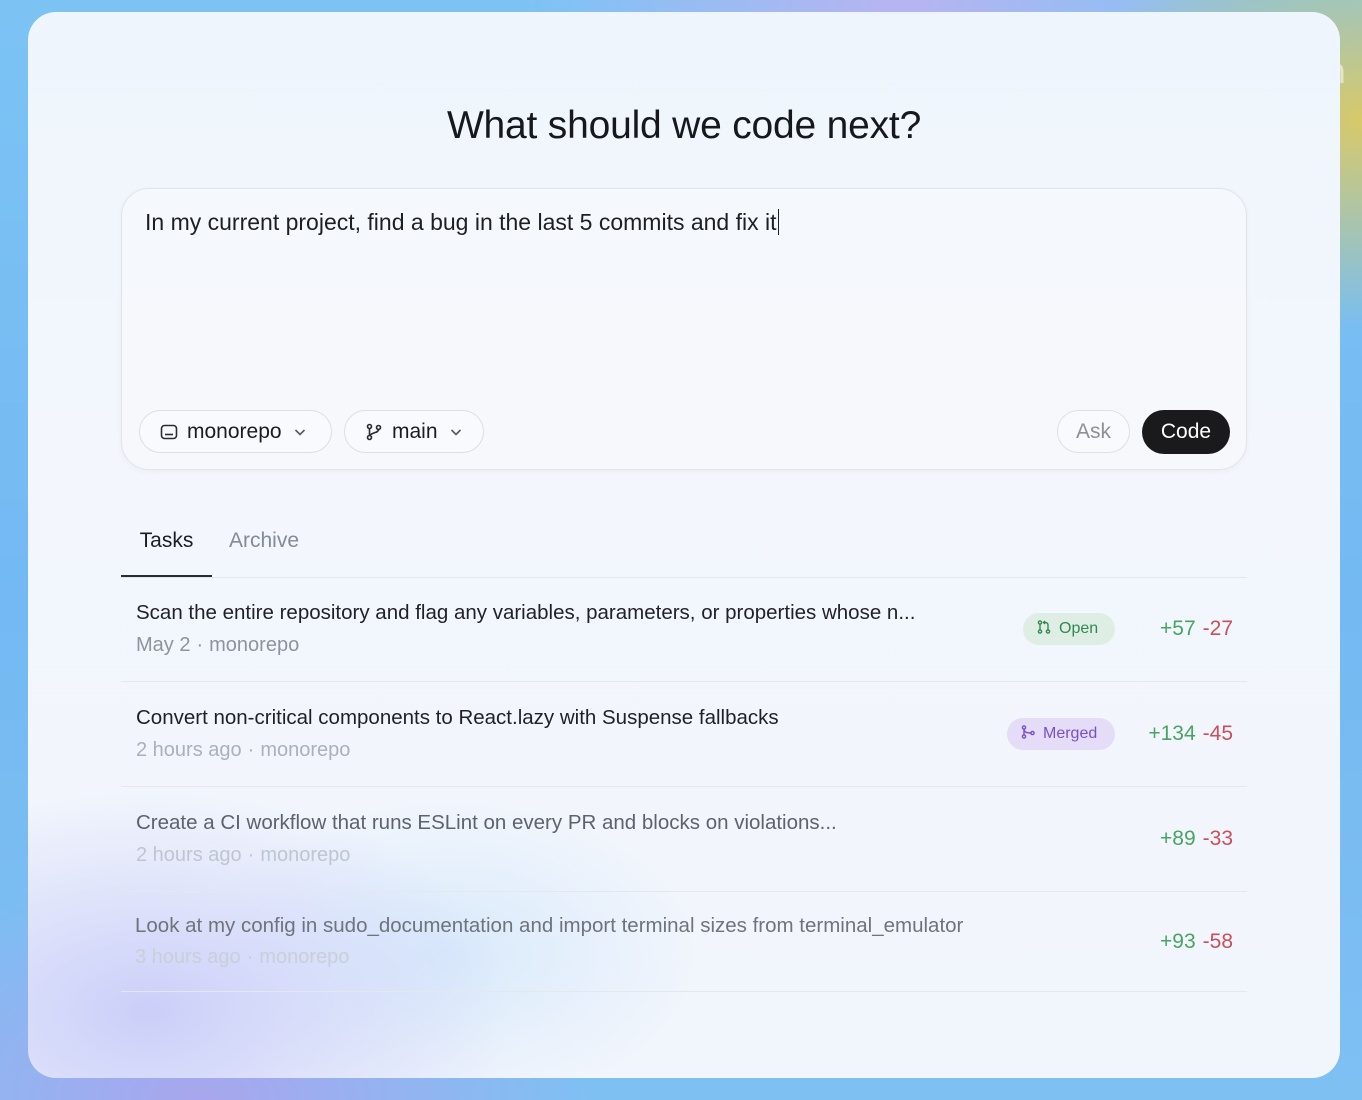  What do you see at coordinates (188, 957) in the screenshot?
I see `task-time: 3 hours ago` at bounding box center [188, 957].